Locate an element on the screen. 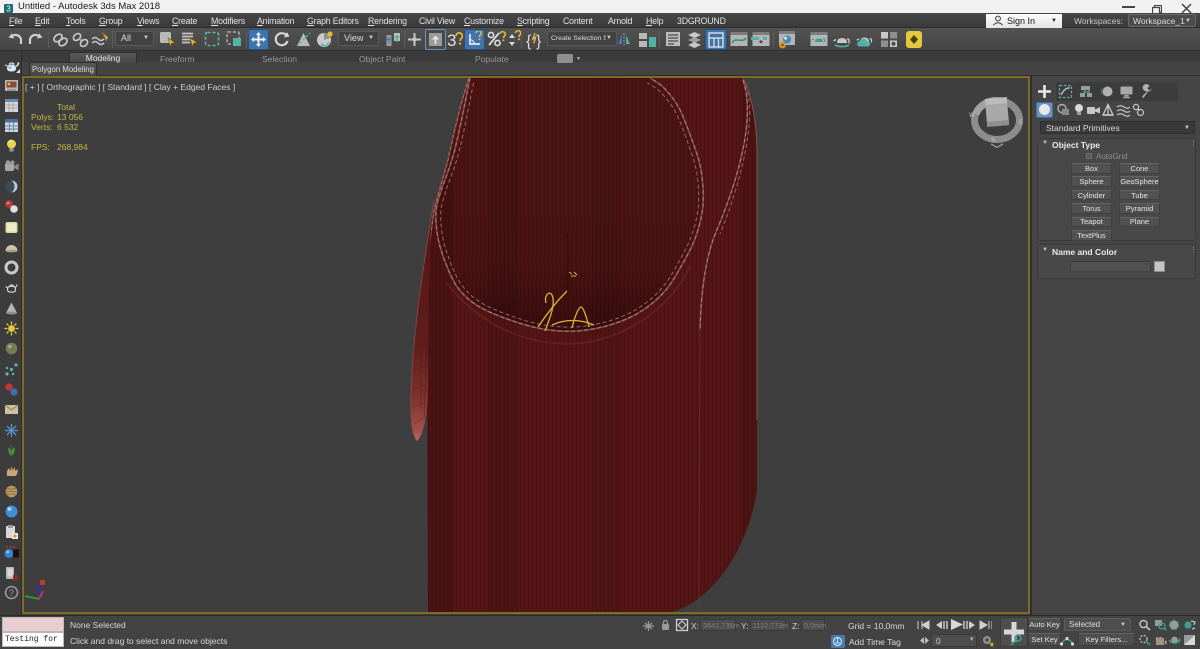 The height and width of the screenshot is (649, 1200). svg-text: W is located at coordinates (972, 116).